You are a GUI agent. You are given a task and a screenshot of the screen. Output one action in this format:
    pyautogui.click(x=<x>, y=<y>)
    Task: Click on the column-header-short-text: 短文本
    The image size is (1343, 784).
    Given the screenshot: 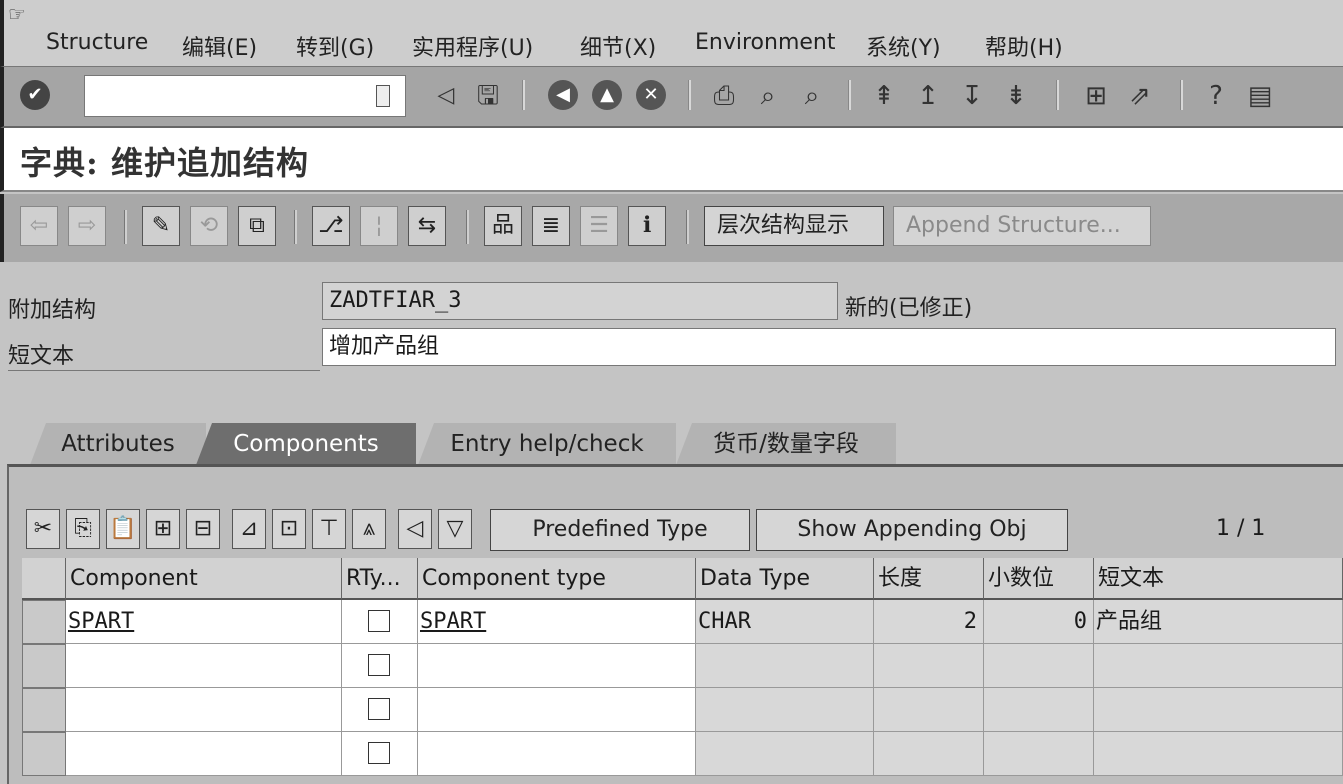 What is the action you would take?
    pyautogui.click(x=1218, y=579)
    